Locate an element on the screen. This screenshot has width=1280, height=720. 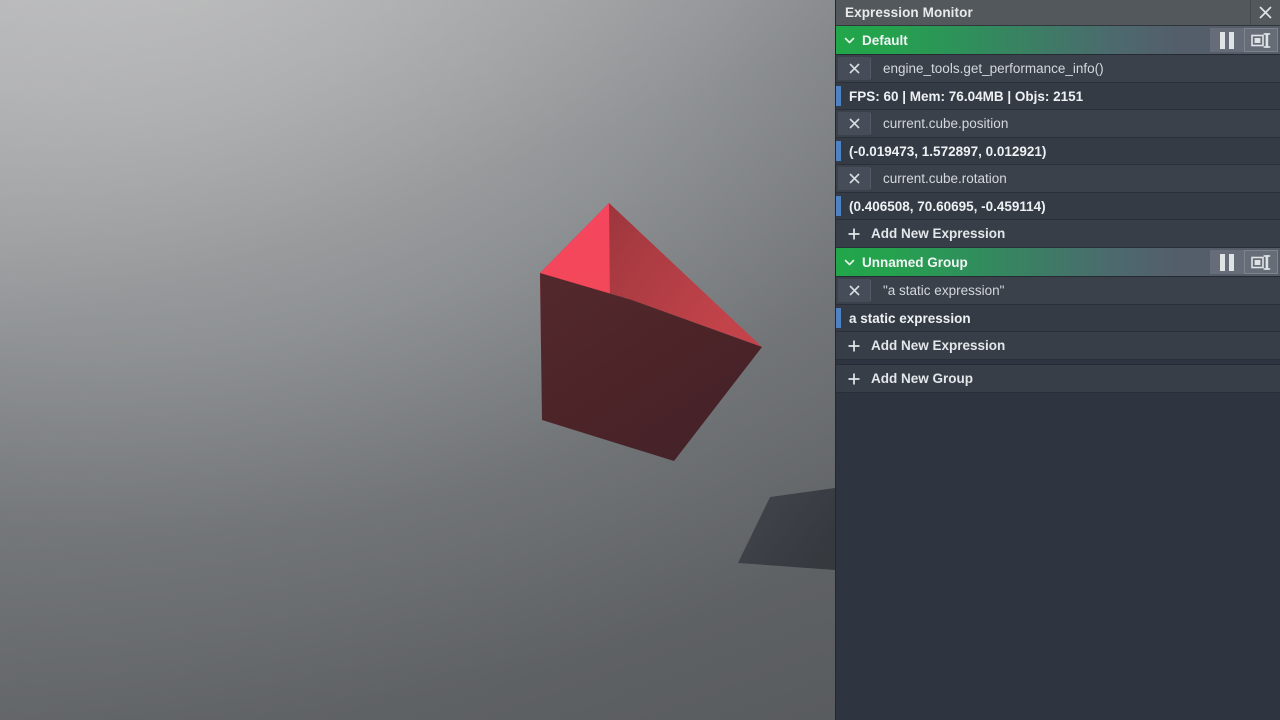
expression-result-row: a static expression is located at coordinates (1058, 318).